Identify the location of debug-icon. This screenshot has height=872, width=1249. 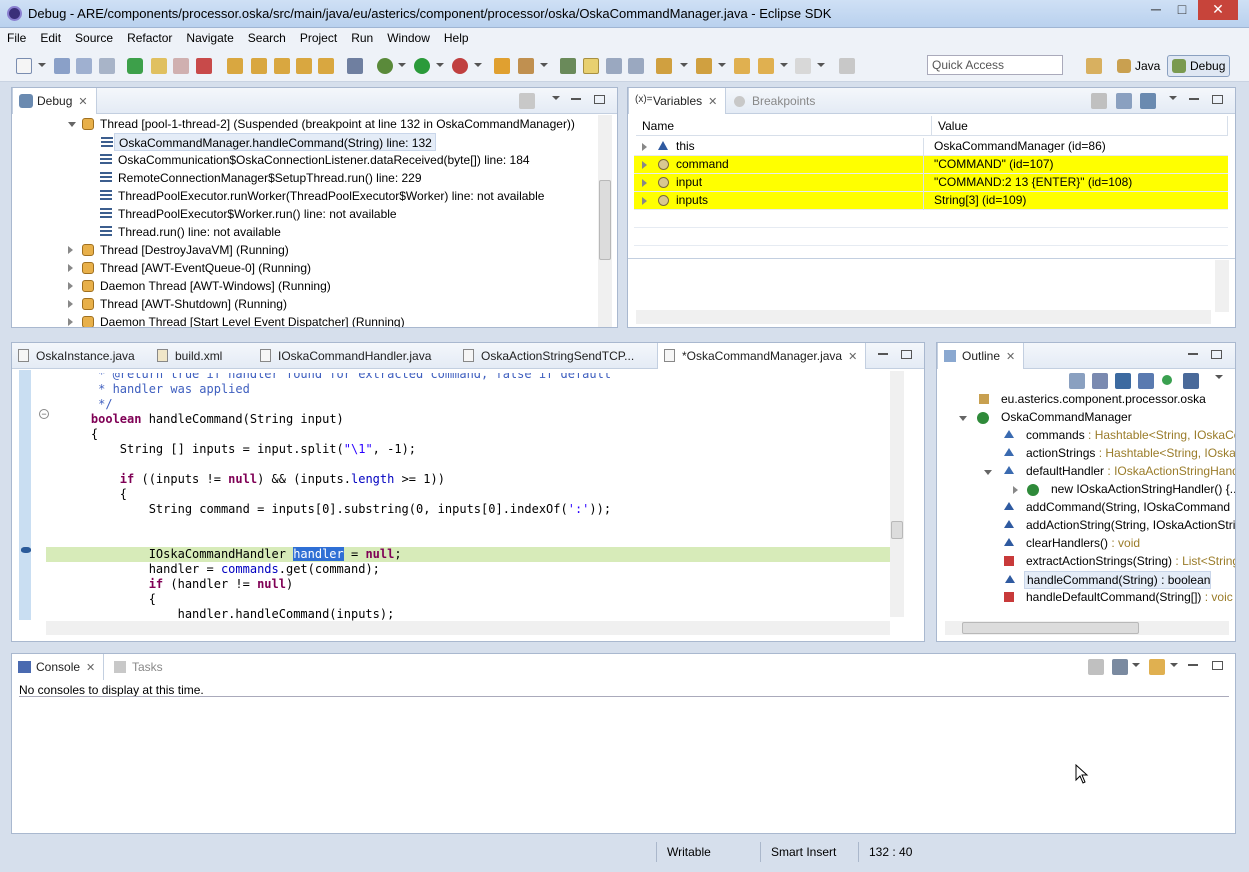
(385, 66).